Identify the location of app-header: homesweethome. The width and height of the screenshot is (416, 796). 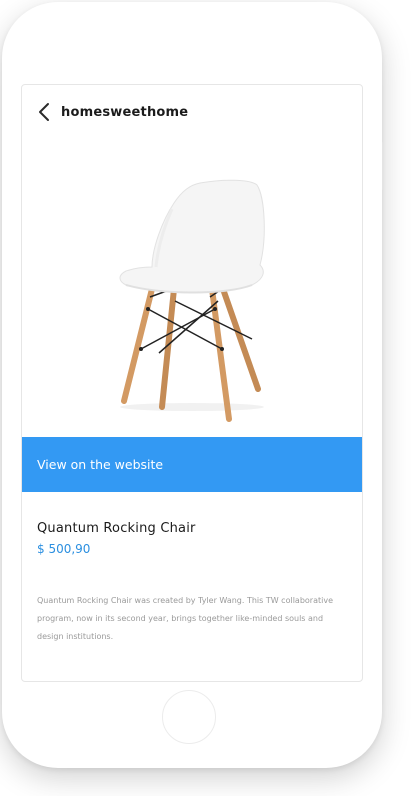
(192, 112).